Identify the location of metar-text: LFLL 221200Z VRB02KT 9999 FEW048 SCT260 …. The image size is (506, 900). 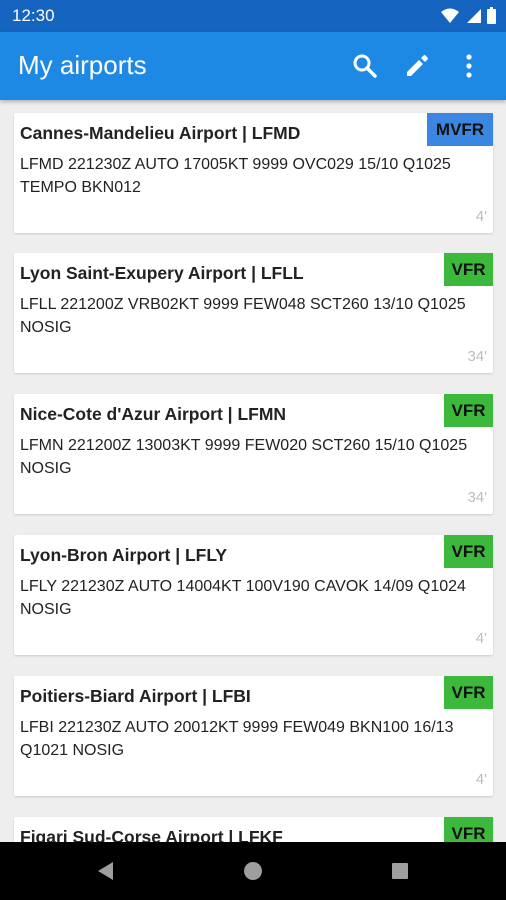
(243, 316).